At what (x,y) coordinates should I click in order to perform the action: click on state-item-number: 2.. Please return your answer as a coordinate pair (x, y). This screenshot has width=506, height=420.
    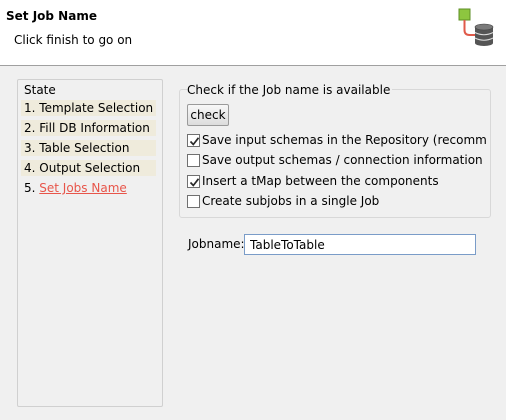
    Looking at the image, I should click on (30, 128).